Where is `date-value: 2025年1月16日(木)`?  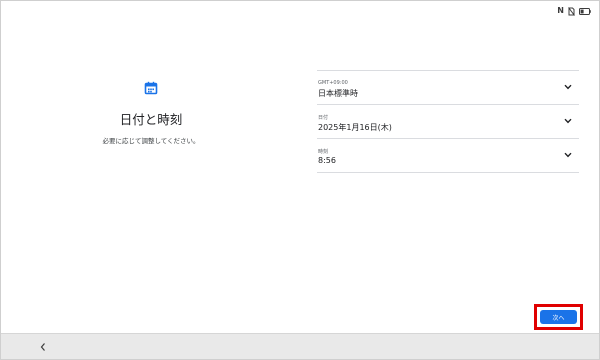
date-value: 2025年1月16日(木) is located at coordinates (355, 127).